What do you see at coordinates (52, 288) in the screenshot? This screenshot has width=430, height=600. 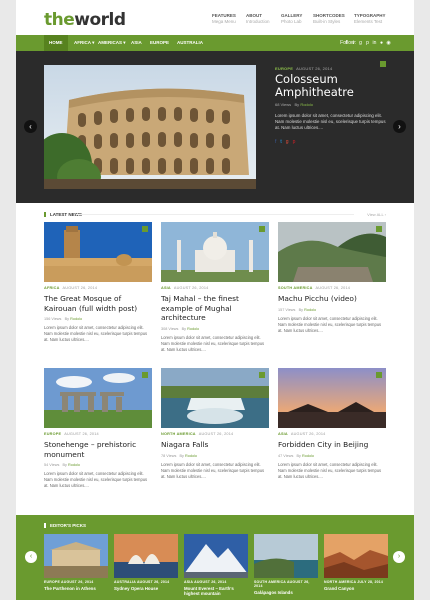 I see `post-category: AFRICA` at bounding box center [52, 288].